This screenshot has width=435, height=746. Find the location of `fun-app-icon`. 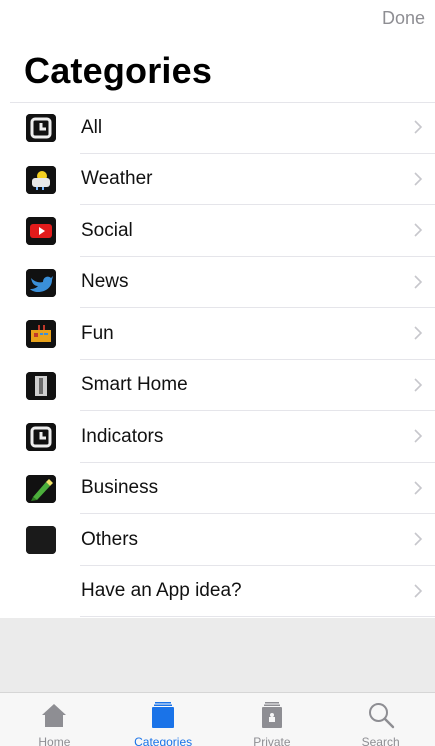

fun-app-icon is located at coordinates (41, 334).